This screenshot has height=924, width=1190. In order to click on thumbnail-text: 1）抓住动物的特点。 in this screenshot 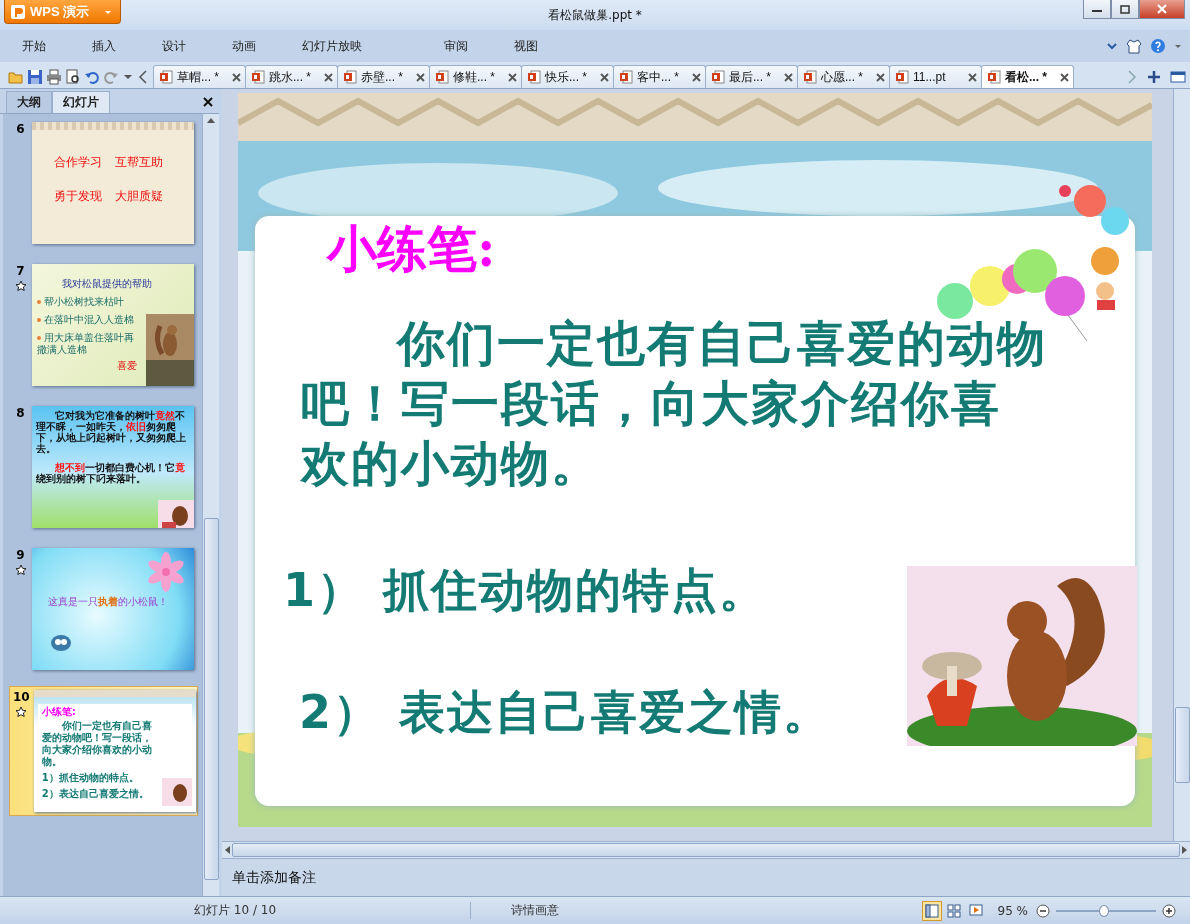, I will do `click(90, 778)`.